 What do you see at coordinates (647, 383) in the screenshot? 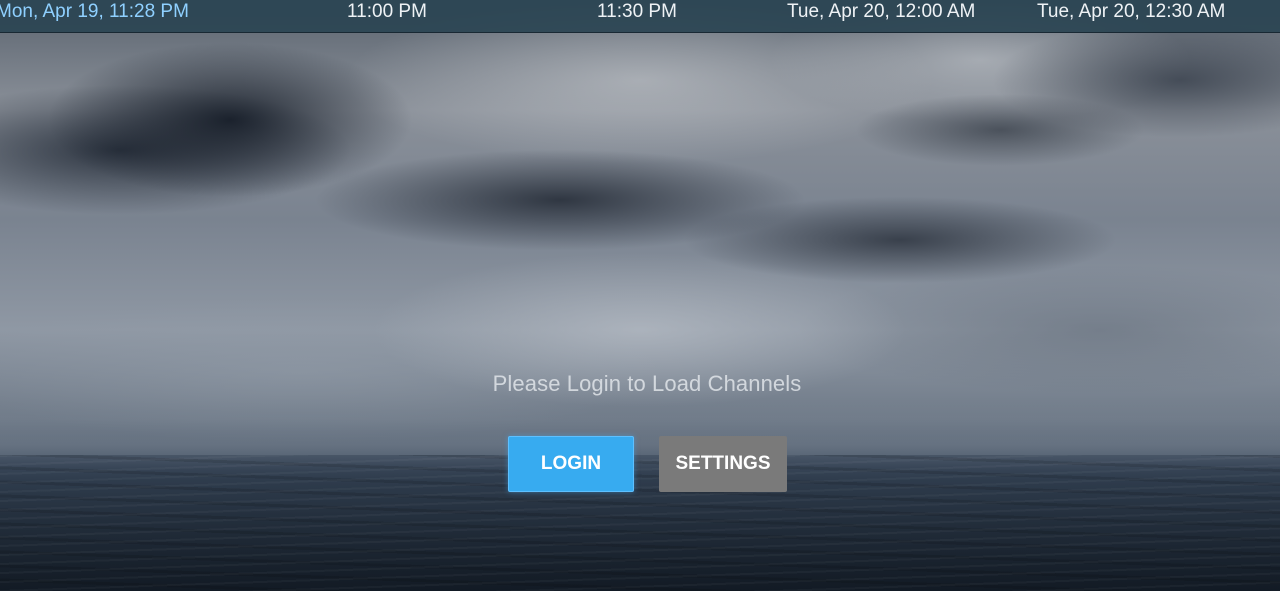
I see `login-prompt-message: Please Login to Load Channels` at bounding box center [647, 383].